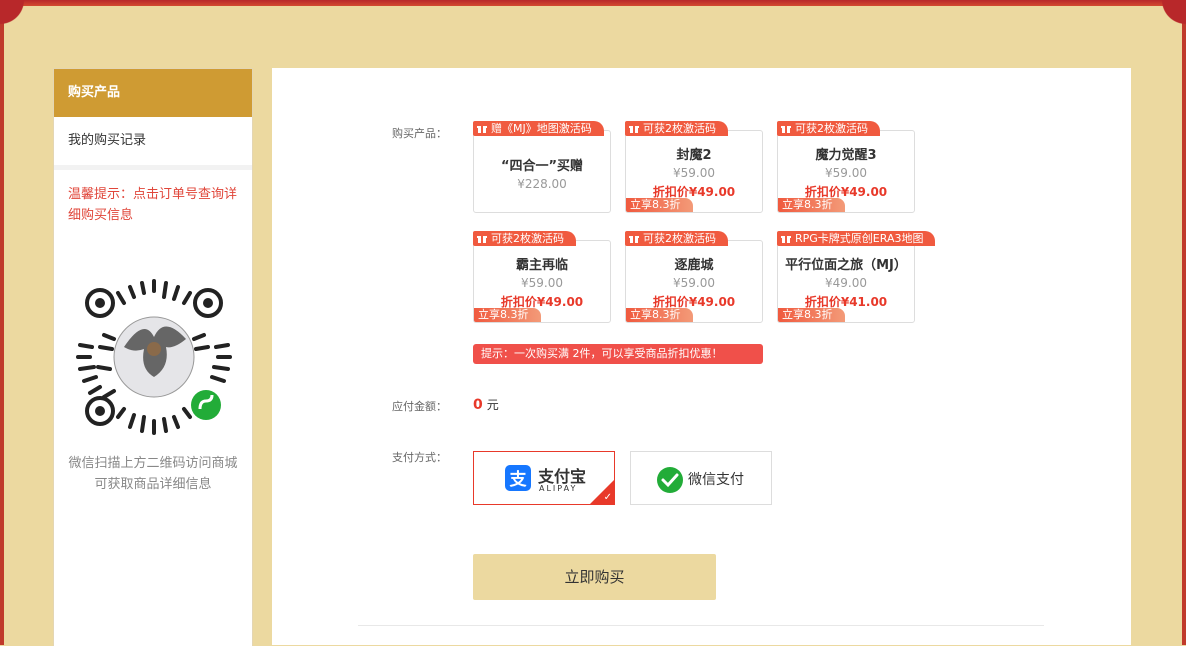 This screenshot has width=1186, height=646. Describe the element at coordinates (153, 143) in the screenshot. I see `sidebar-item-purchase-records: 我的购买记录` at that location.